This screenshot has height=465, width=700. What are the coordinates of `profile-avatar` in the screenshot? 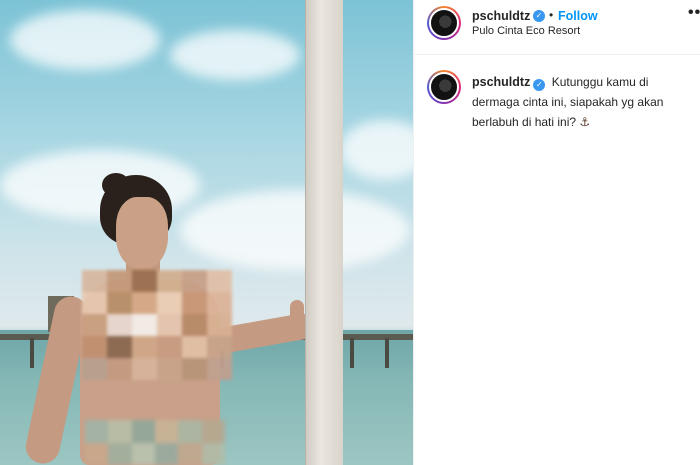 It's located at (444, 23).